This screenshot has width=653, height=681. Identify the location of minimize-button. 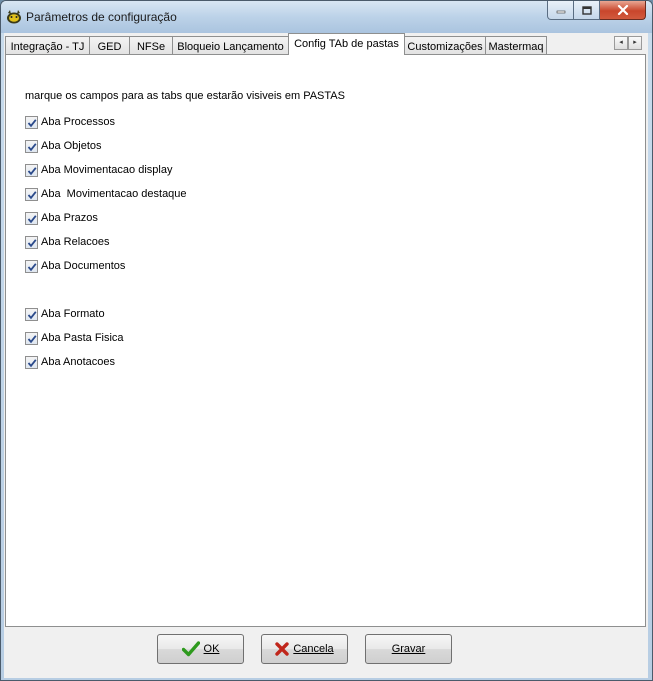
(560, 10).